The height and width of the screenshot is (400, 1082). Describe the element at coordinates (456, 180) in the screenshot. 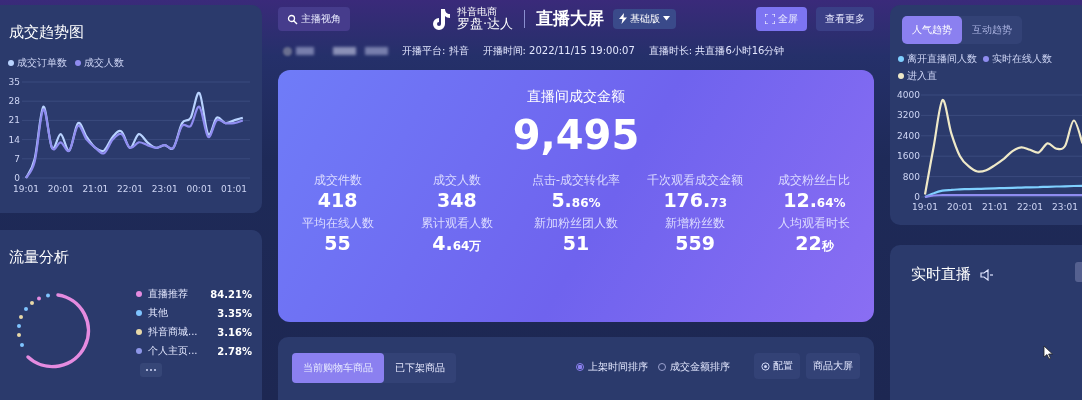

I see `metric-label: 成交人数` at that location.